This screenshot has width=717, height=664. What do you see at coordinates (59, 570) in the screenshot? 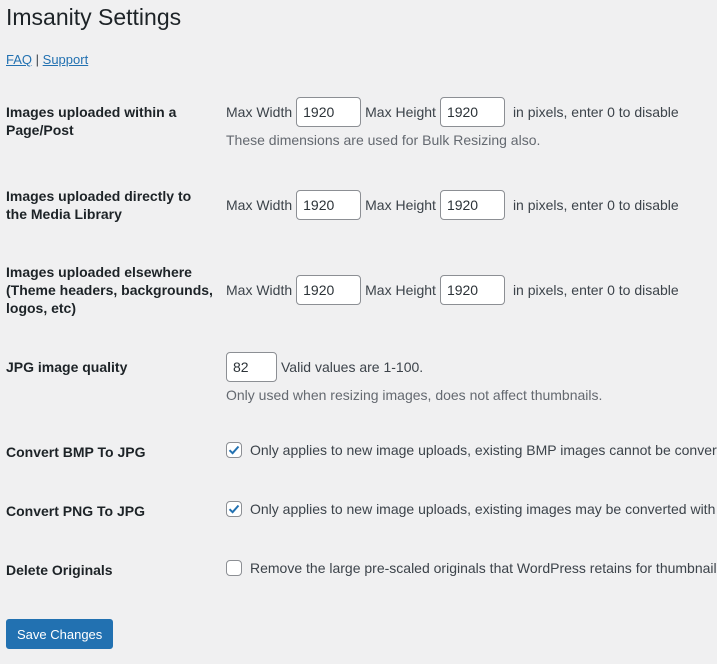
I see `row-label-delete-originals: Delete Originals` at bounding box center [59, 570].